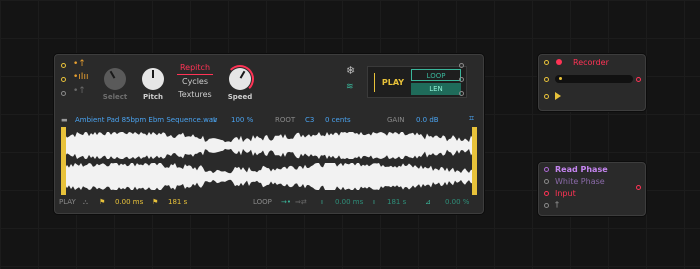  What do you see at coordinates (63, 79) in the screenshot?
I see `gate-mod-port` at bounding box center [63, 79].